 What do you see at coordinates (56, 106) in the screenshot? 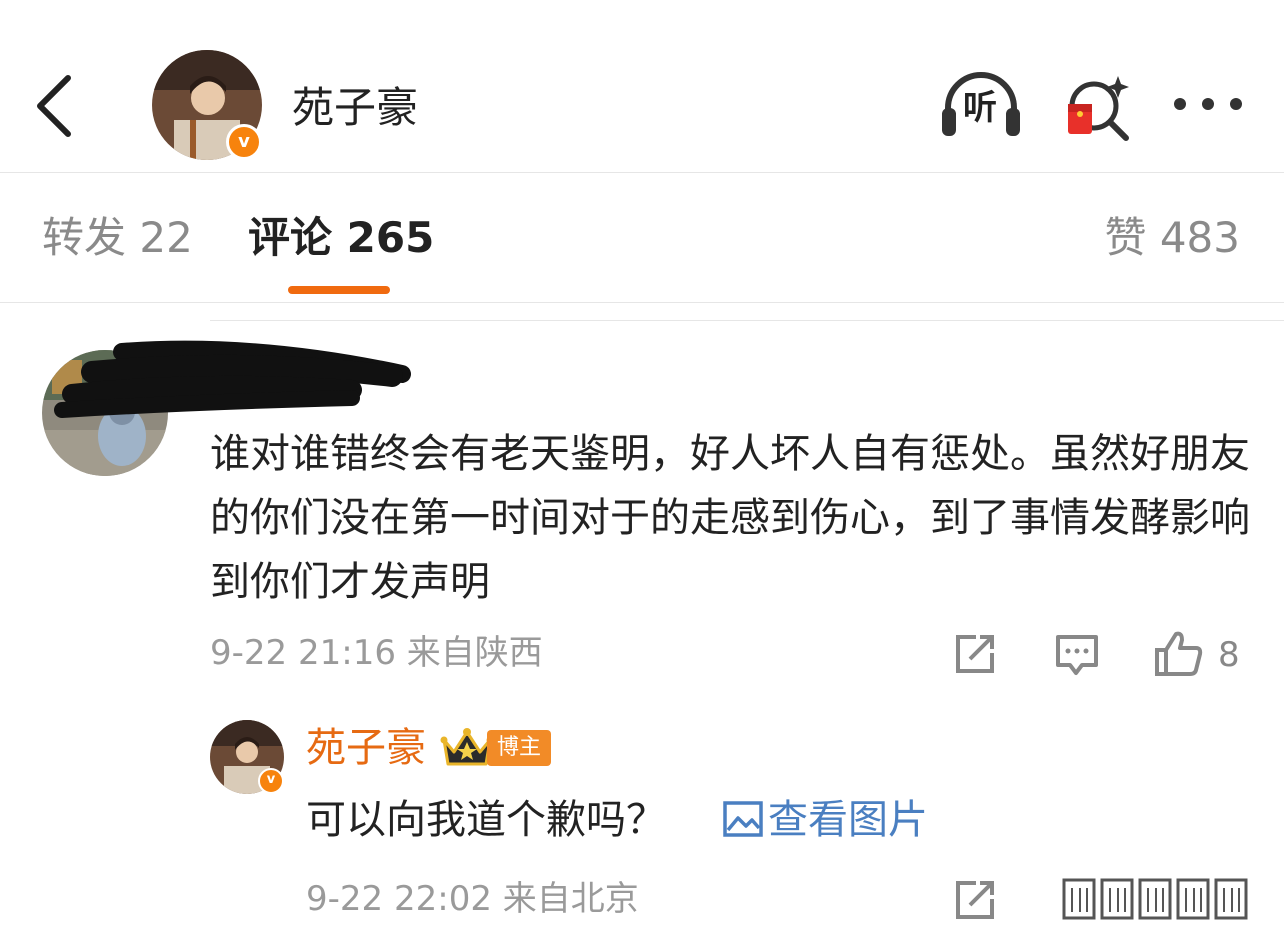
I see `back-chevron-icon` at bounding box center [56, 106].